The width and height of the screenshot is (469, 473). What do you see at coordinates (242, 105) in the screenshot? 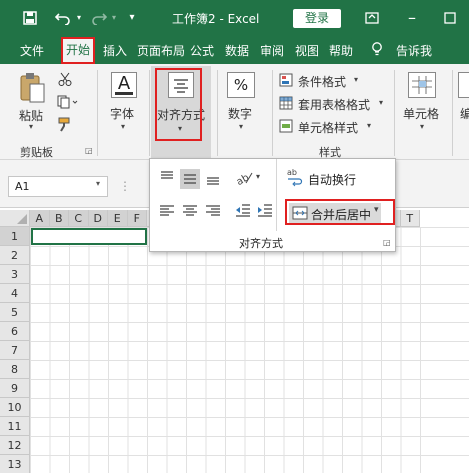
I see `number-format-button: % 数字 ▾` at bounding box center [242, 105].